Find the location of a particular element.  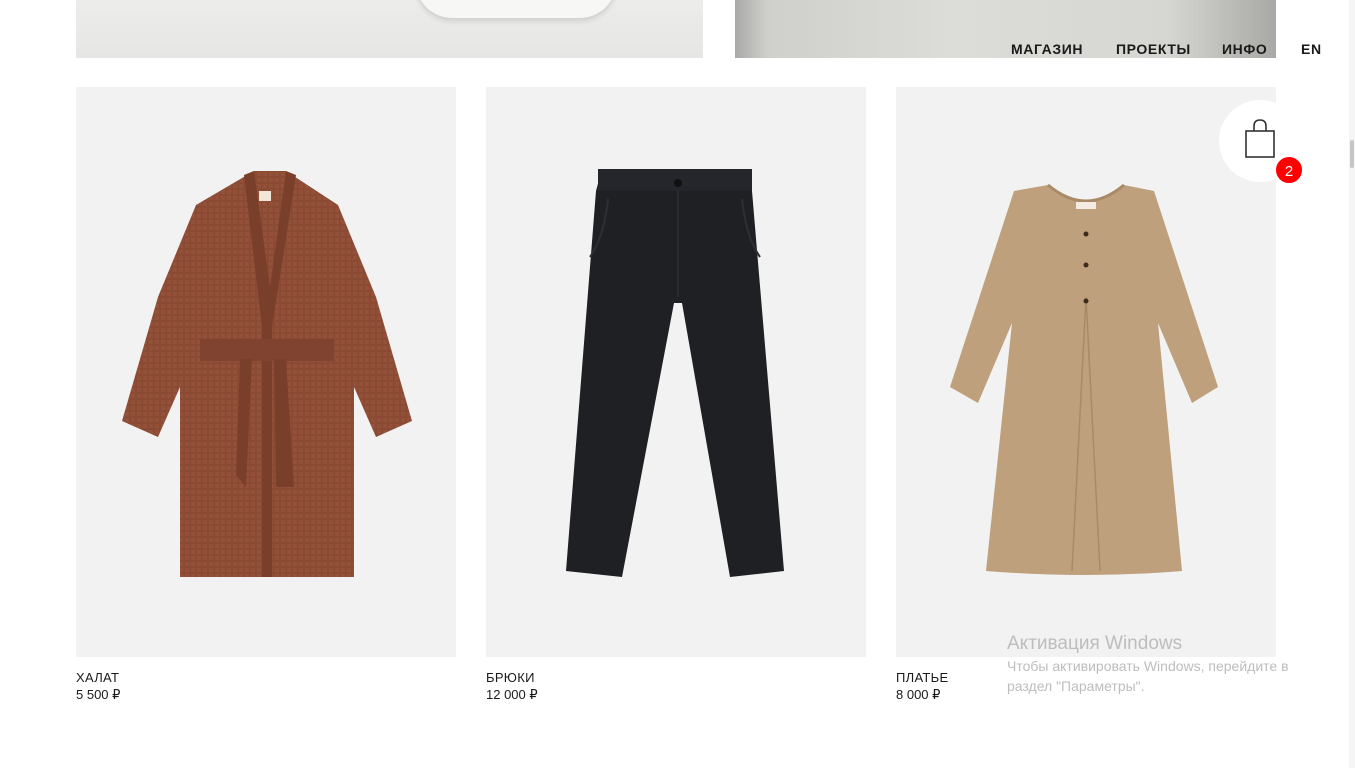

shopping-bag-icon is located at coordinates (1260, 138).